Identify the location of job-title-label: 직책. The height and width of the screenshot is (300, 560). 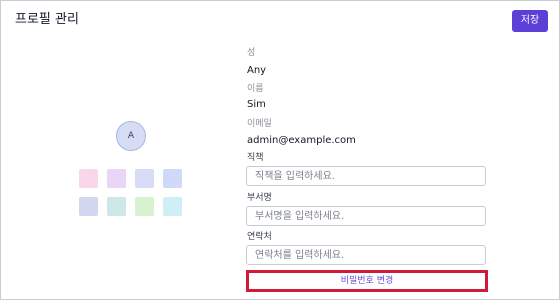
(255, 158).